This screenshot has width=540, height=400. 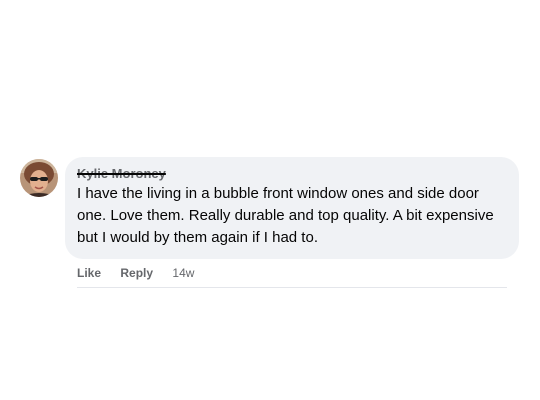 What do you see at coordinates (292, 287) in the screenshot?
I see `divider` at bounding box center [292, 287].